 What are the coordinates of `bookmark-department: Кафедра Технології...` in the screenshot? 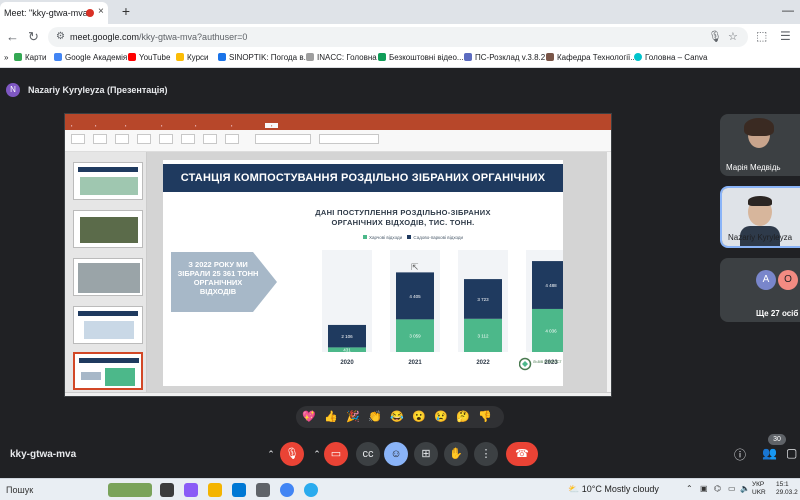 It's located at (591, 57).